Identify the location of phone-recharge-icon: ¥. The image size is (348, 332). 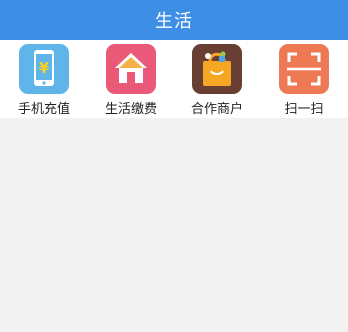
(44, 69).